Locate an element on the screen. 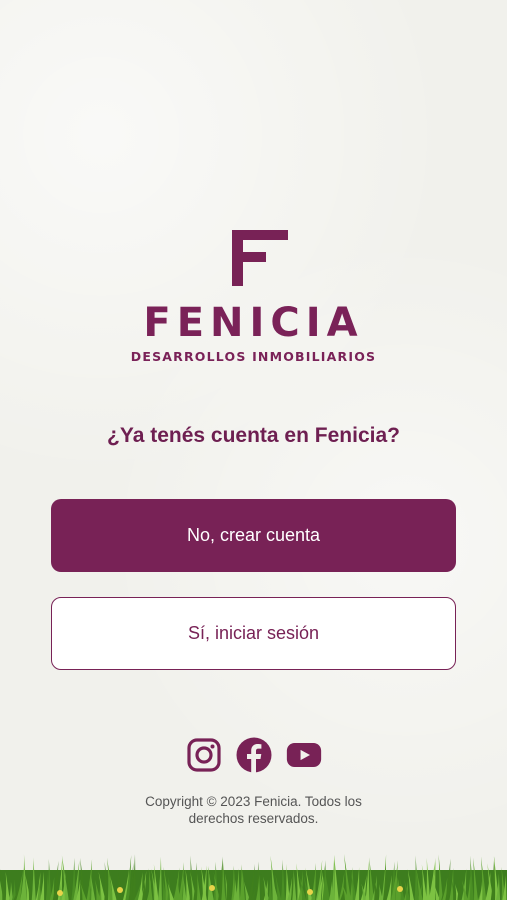 The height and width of the screenshot is (900, 507). create-account-button: No, crear cuenta is located at coordinates (253, 535).